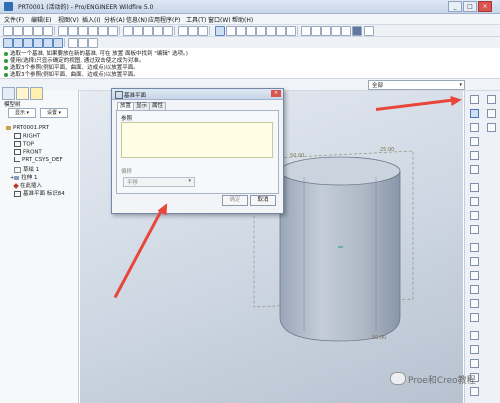 This screenshot has width=500, height=403. What do you see at coordinates (73, 43) in the screenshot?
I see `sketch-tool-icon` at bounding box center [73, 43].